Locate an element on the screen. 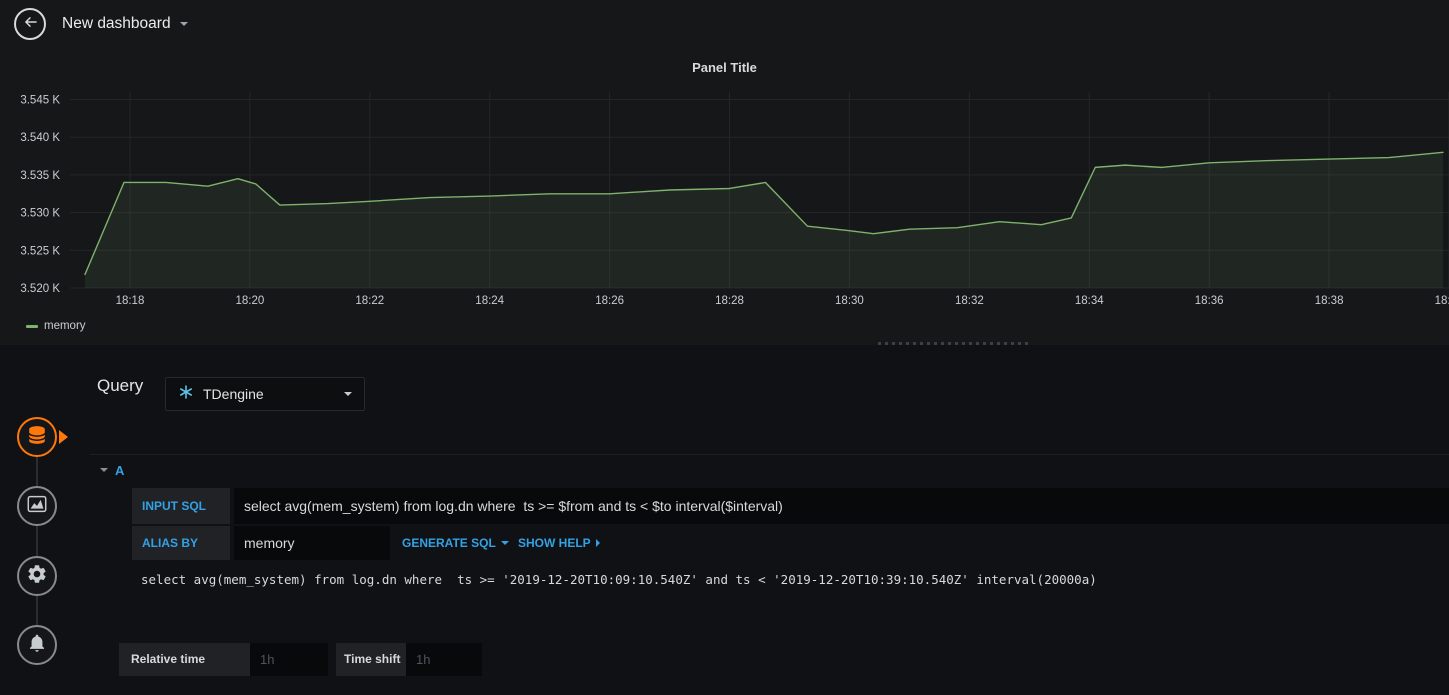  svg-text: 18:40 is located at coordinates (1442, 300).